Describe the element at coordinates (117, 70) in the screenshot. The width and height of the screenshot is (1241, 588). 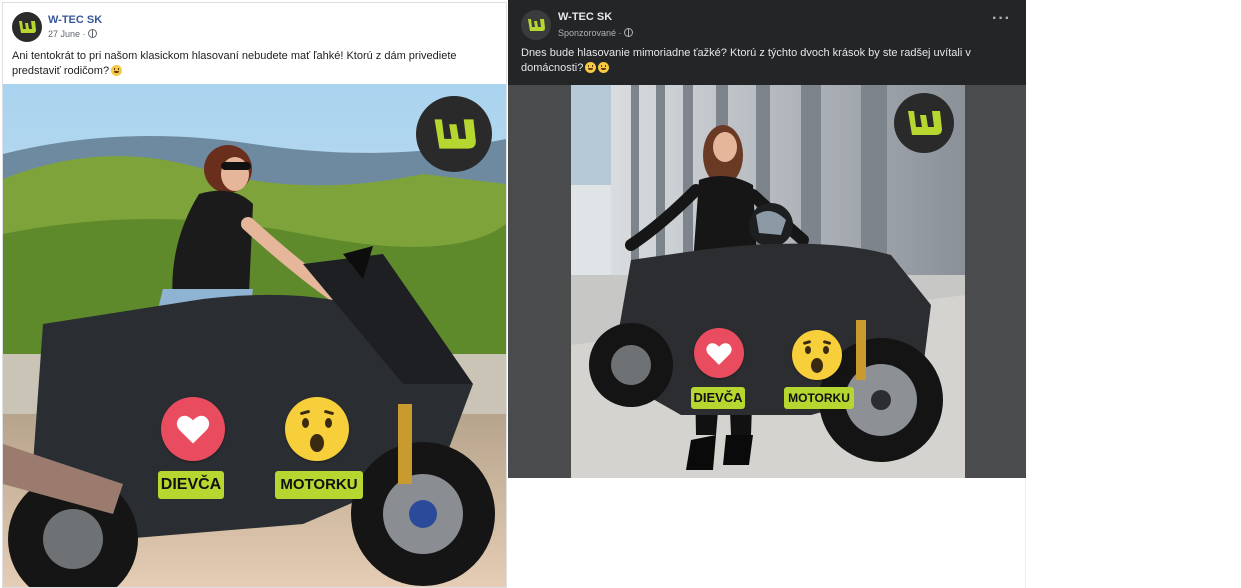
I see `grinning-emoji-icon` at that location.